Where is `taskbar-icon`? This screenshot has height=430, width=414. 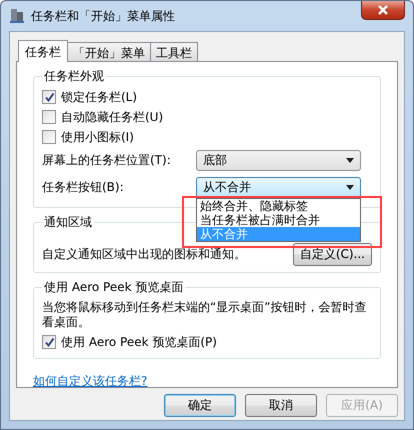
taskbar-icon is located at coordinates (17, 16).